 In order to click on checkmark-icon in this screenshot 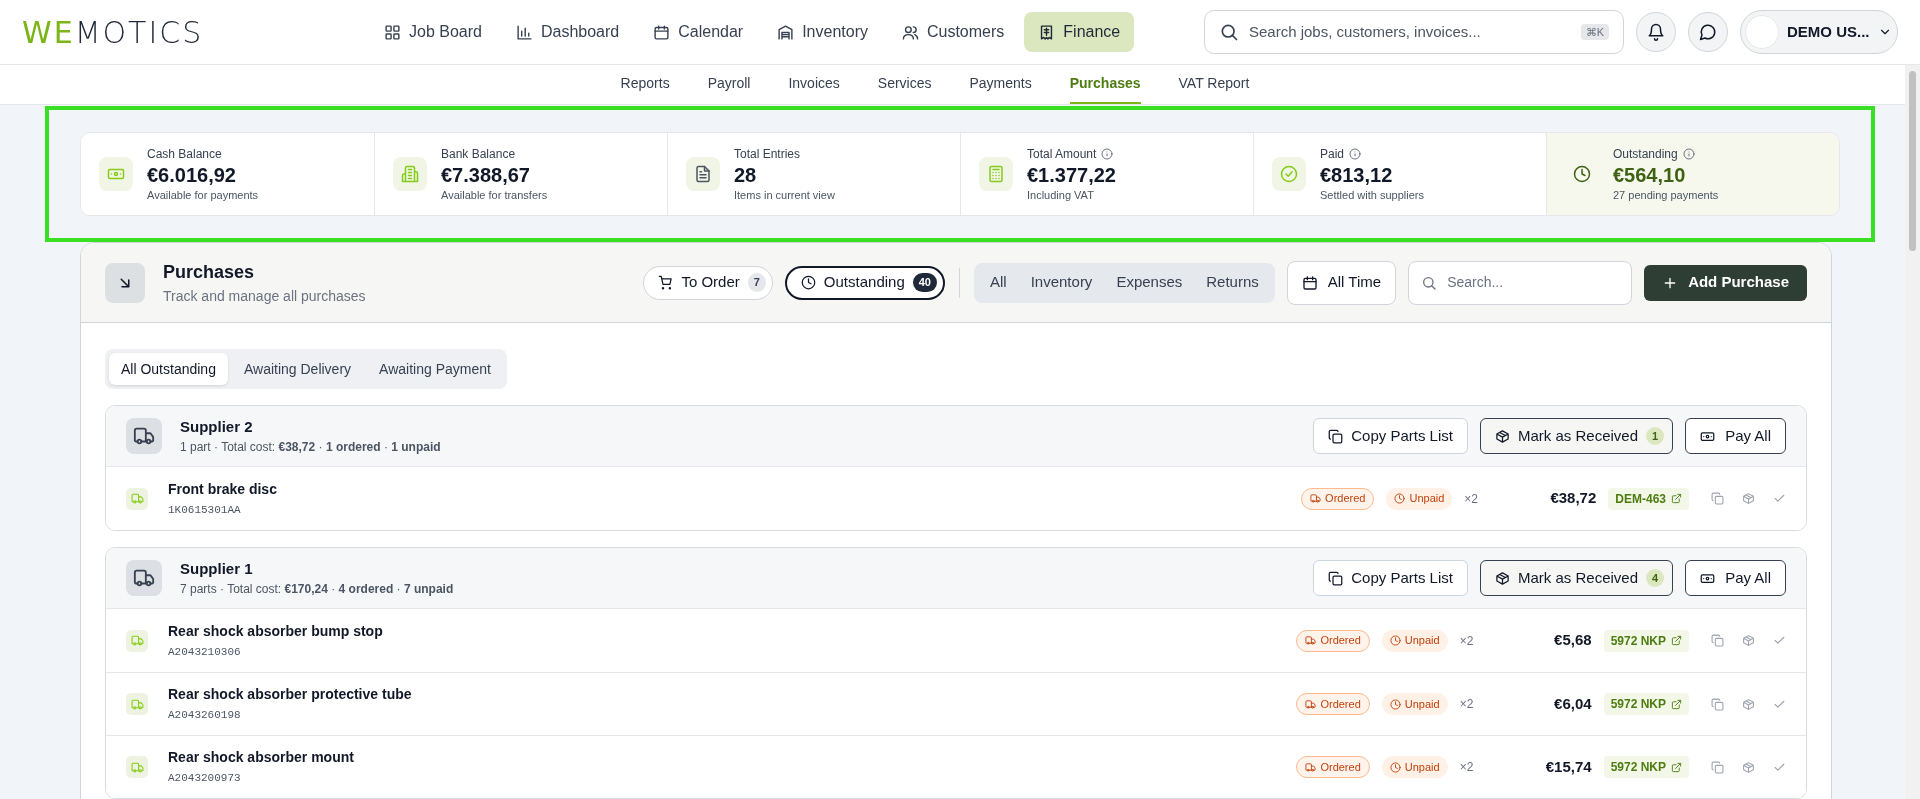, I will do `click(1779, 640)`.